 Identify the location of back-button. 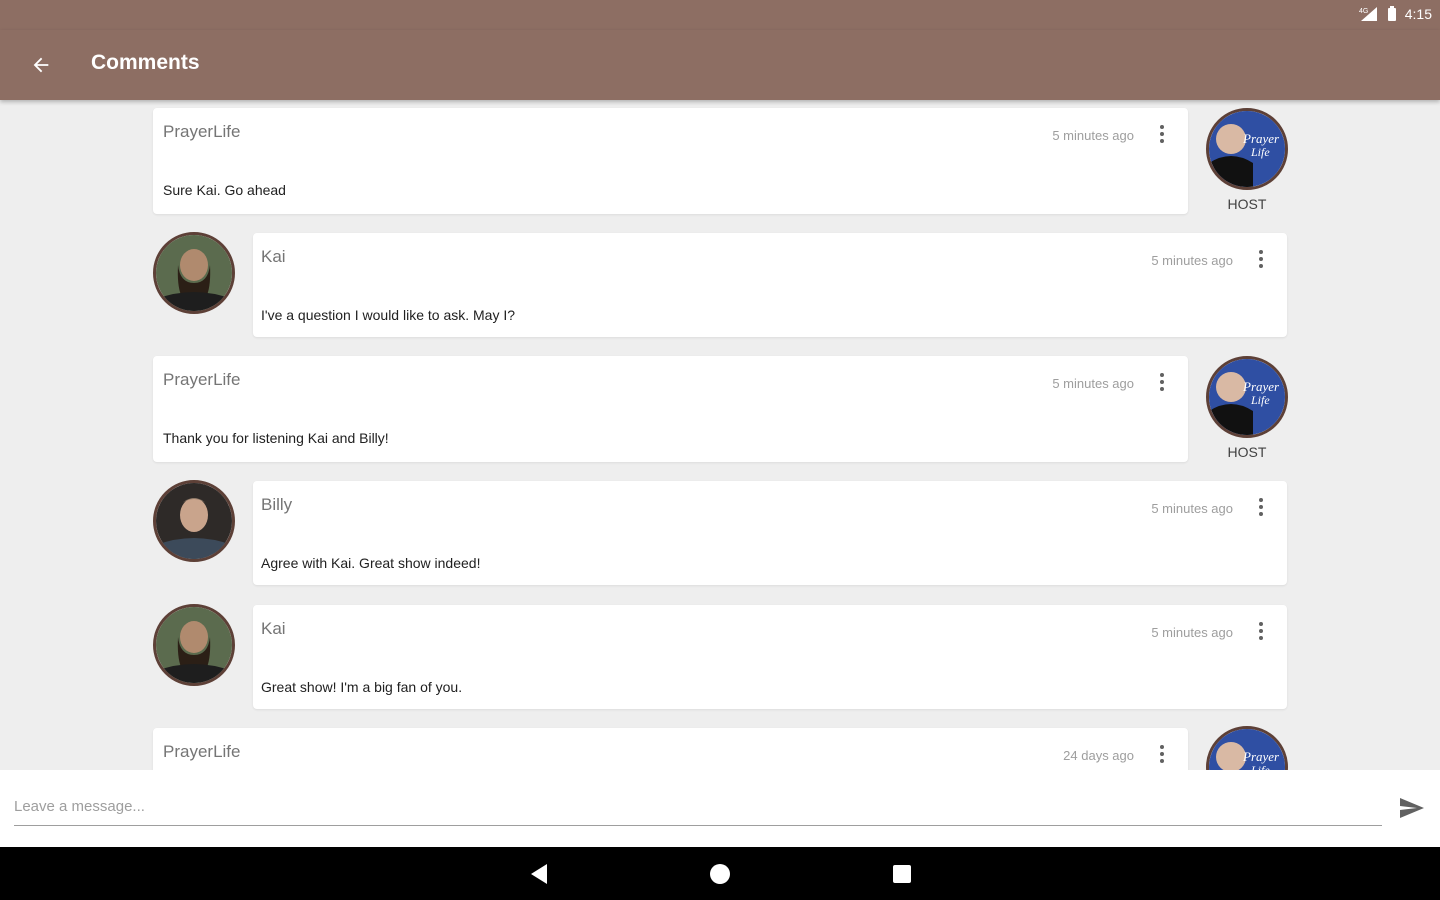
(41, 65).